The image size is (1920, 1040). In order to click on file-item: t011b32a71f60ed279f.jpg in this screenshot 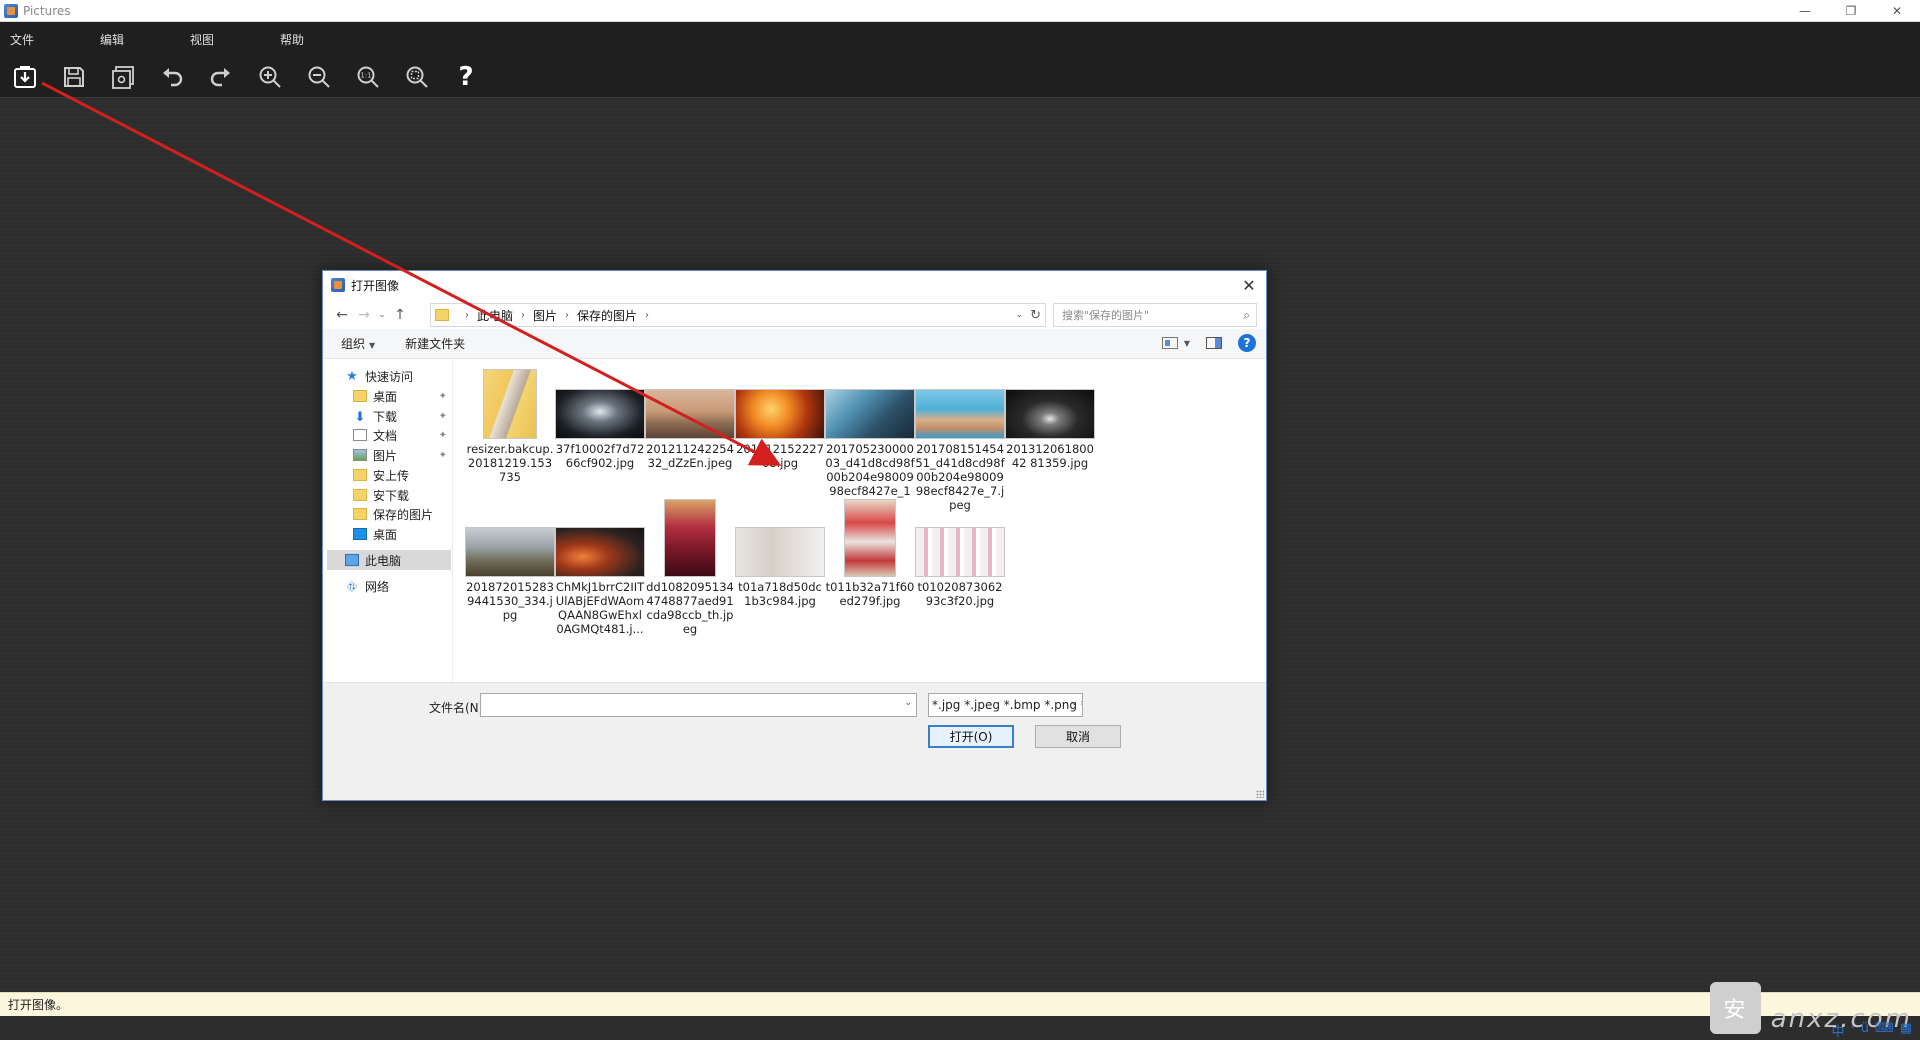, I will do `click(870, 553)`.